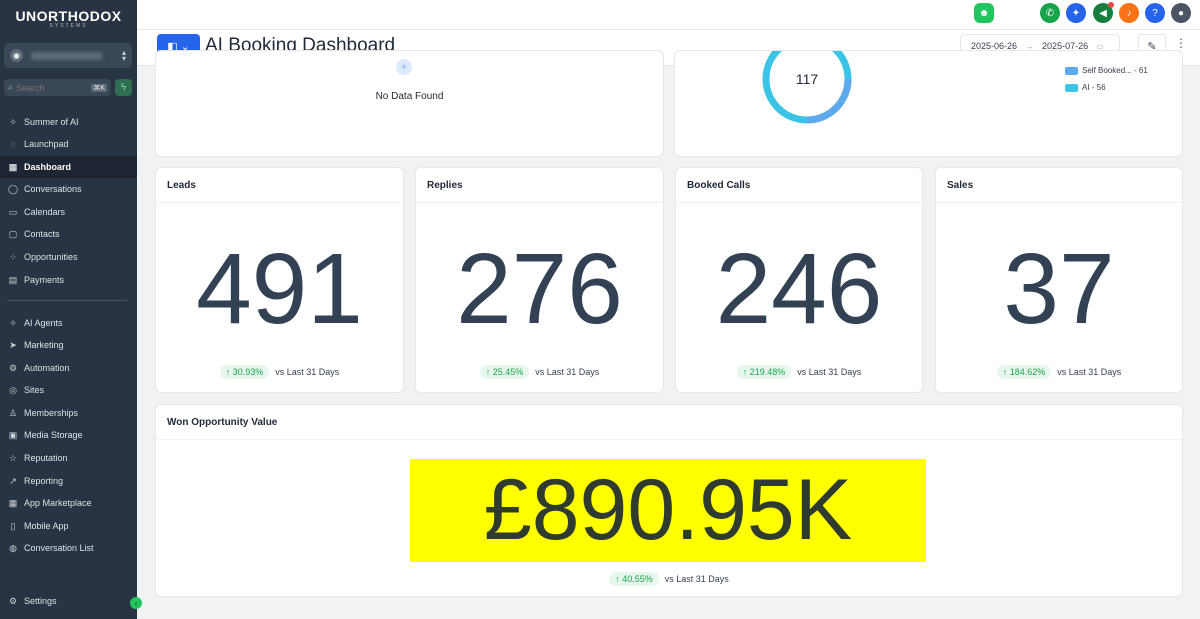 The height and width of the screenshot is (619, 1200). What do you see at coordinates (16, 55) in the screenshot?
I see `location-icon: ◉` at bounding box center [16, 55].